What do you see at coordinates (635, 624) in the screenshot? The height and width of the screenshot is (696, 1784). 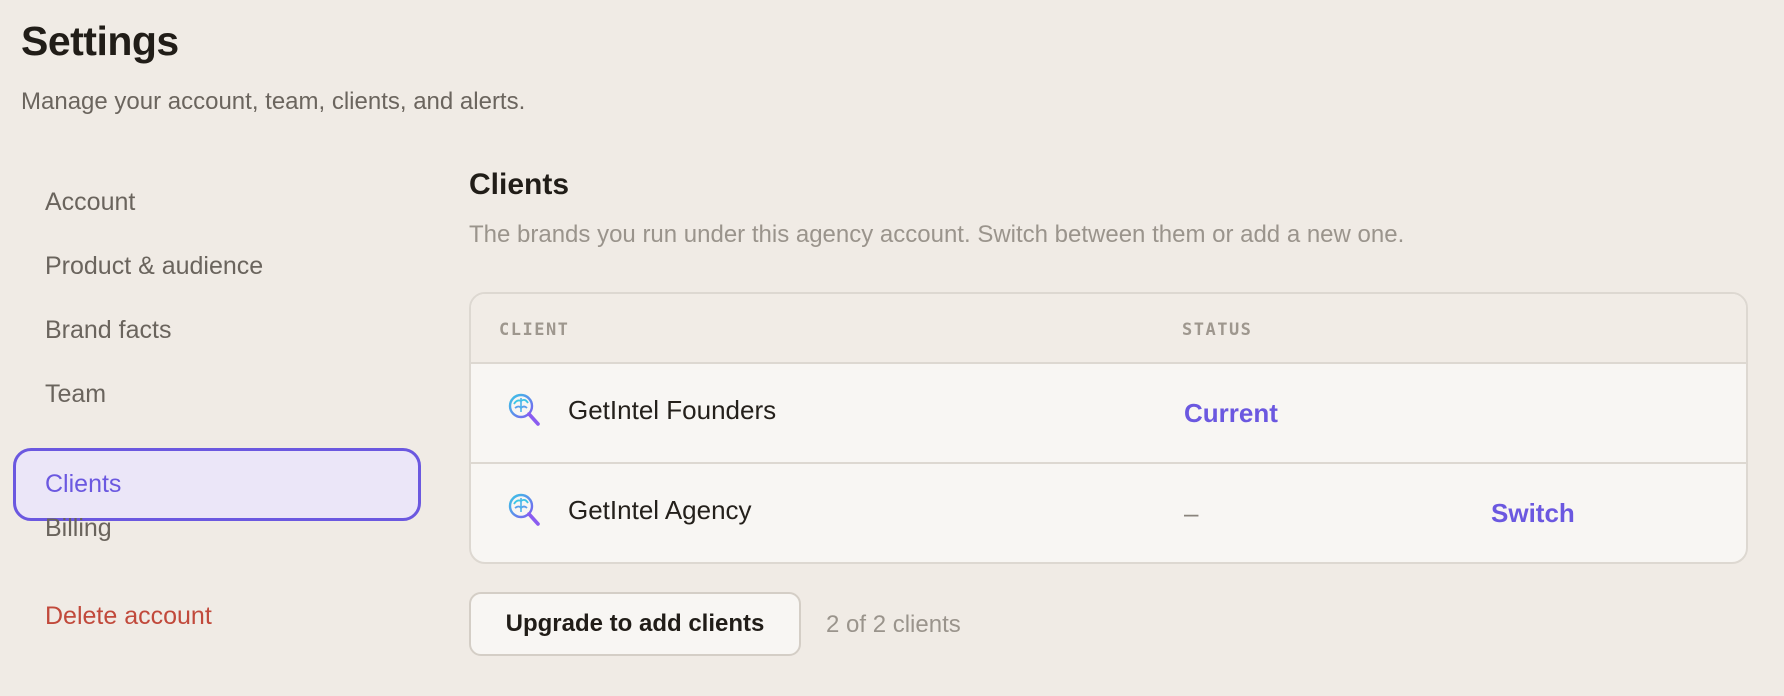 I see `upgrade-to-add-clients-button: Upgrade to add clients` at bounding box center [635, 624].